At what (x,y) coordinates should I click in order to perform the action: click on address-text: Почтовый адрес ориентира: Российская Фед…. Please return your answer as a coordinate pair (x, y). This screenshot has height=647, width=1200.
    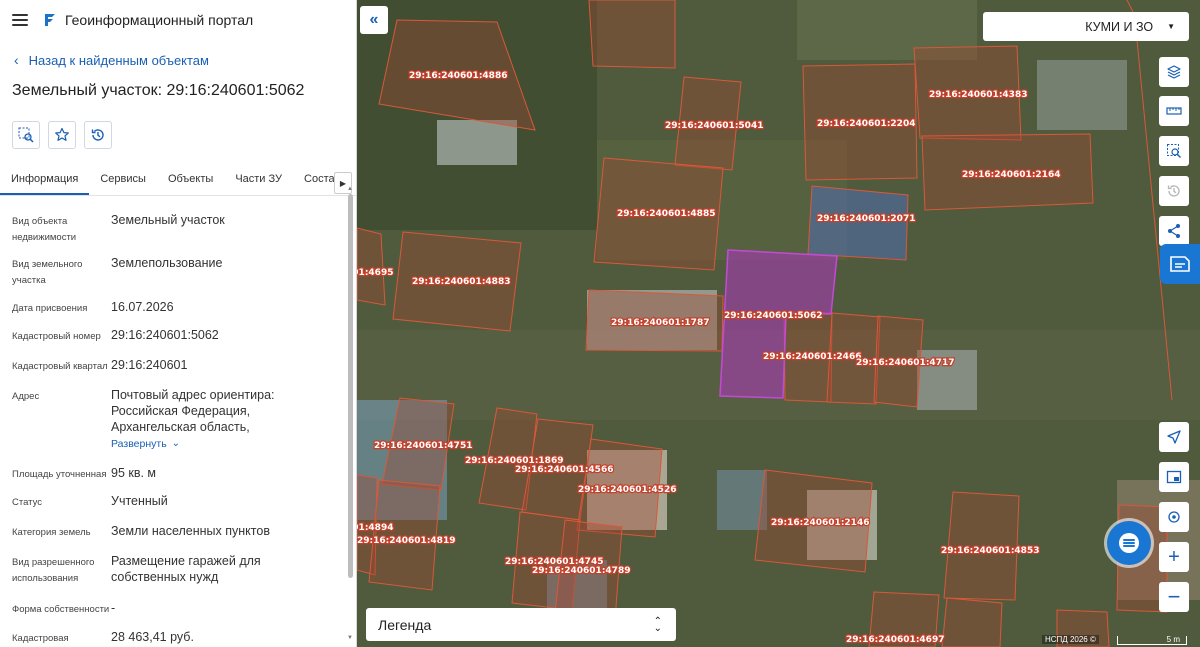
    Looking at the image, I should click on (193, 411).